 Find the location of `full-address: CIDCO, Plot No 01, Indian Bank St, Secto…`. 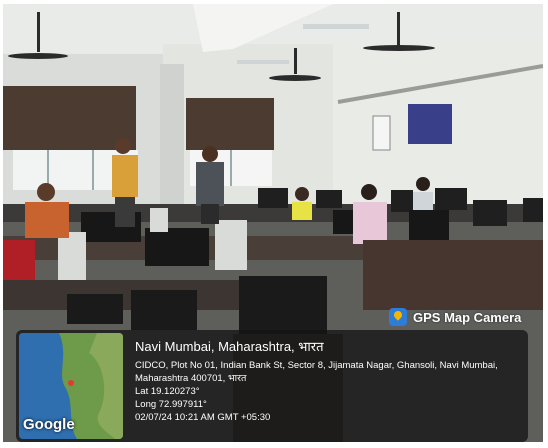

full-address: CIDCO, Plot No 01, Indian Bank St, Secto… is located at coordinates (316, 372).